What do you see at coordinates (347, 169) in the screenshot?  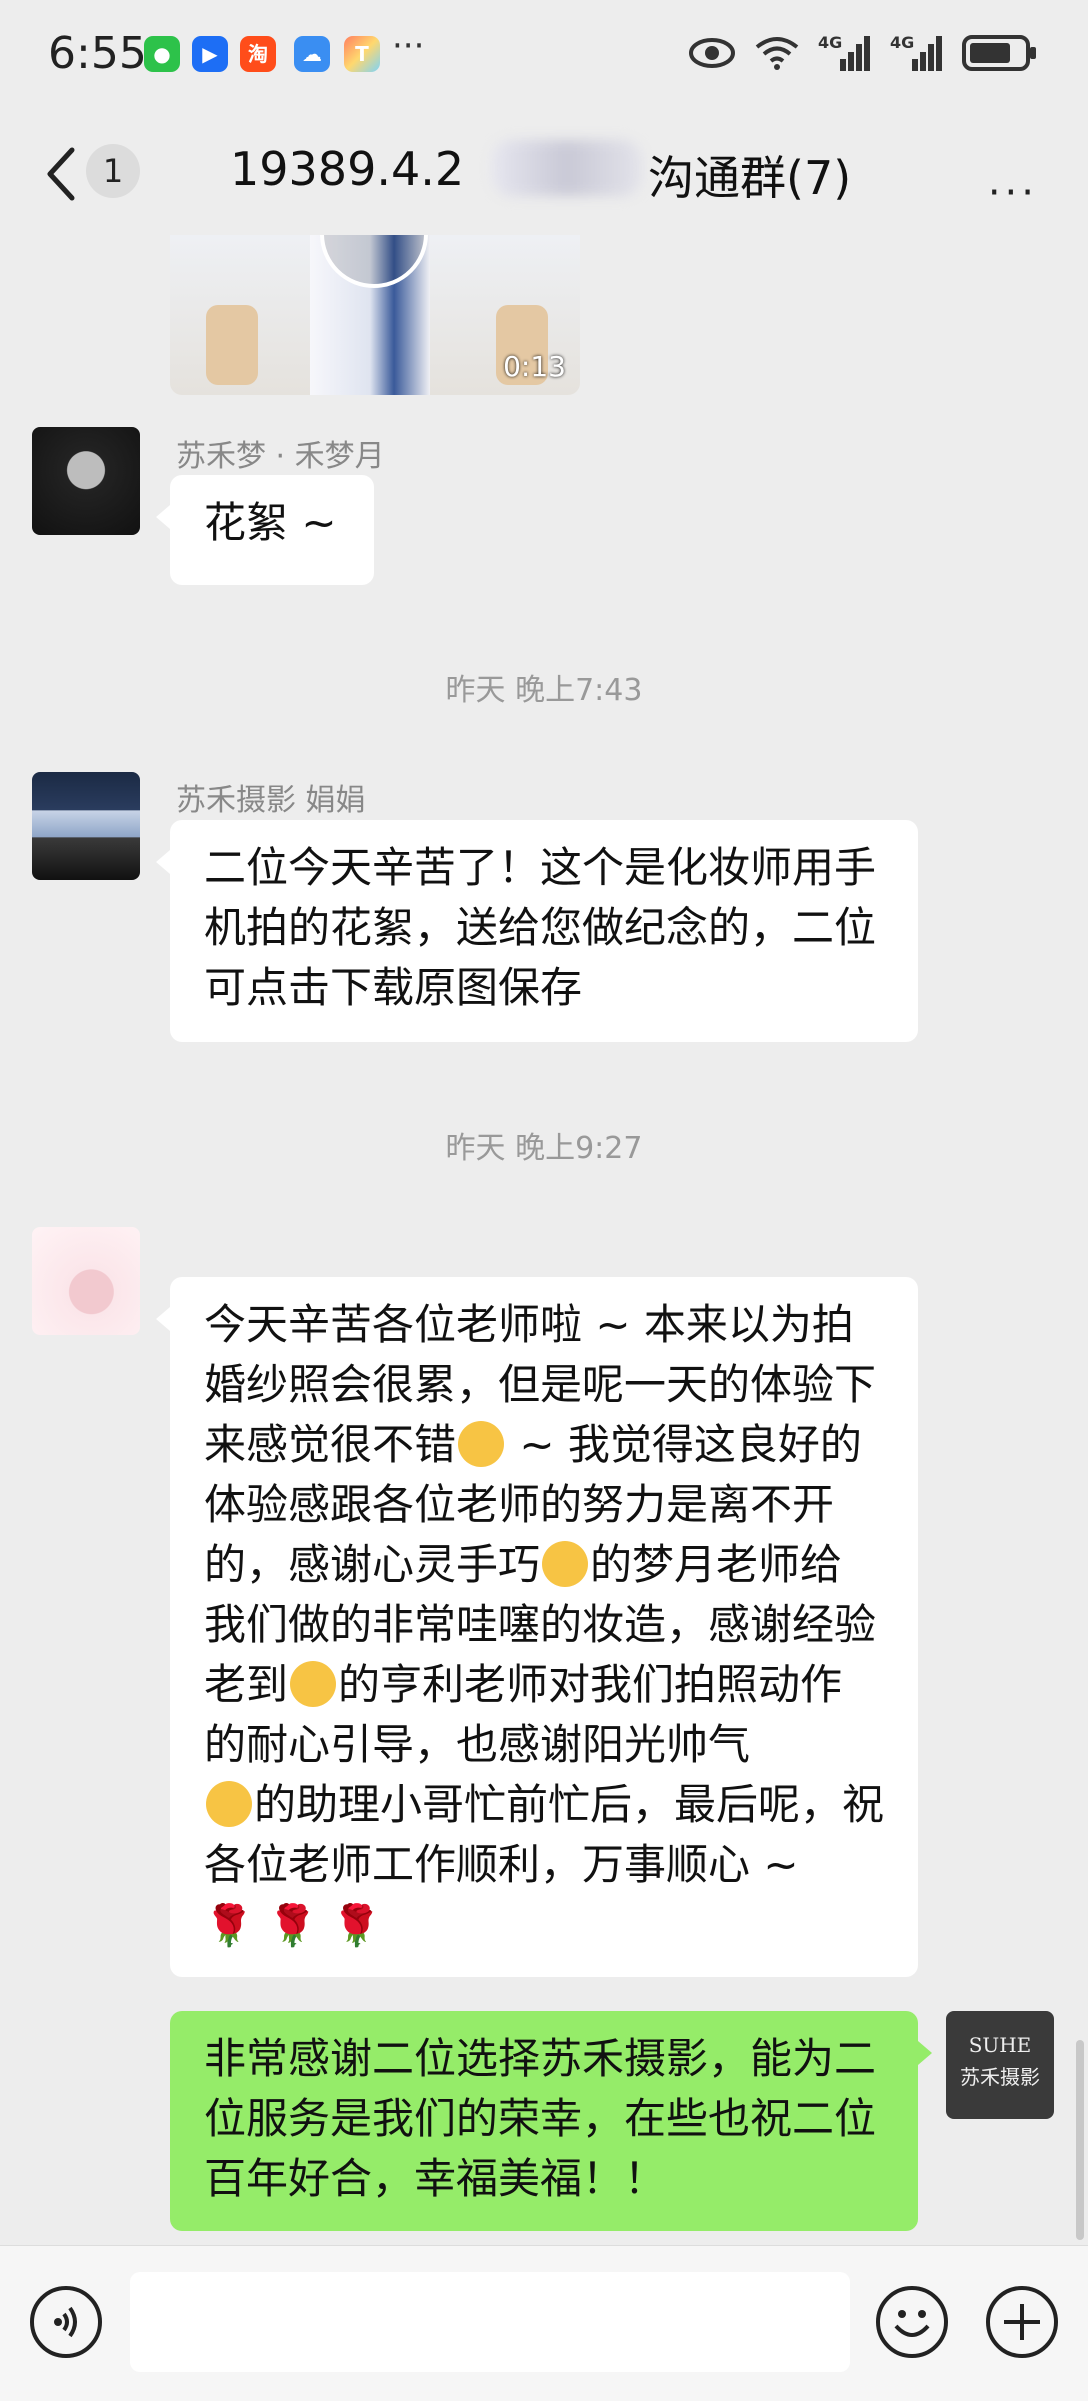 I see `chat-title-prefix: 19389.4.2` at bounding box center [347, 169].